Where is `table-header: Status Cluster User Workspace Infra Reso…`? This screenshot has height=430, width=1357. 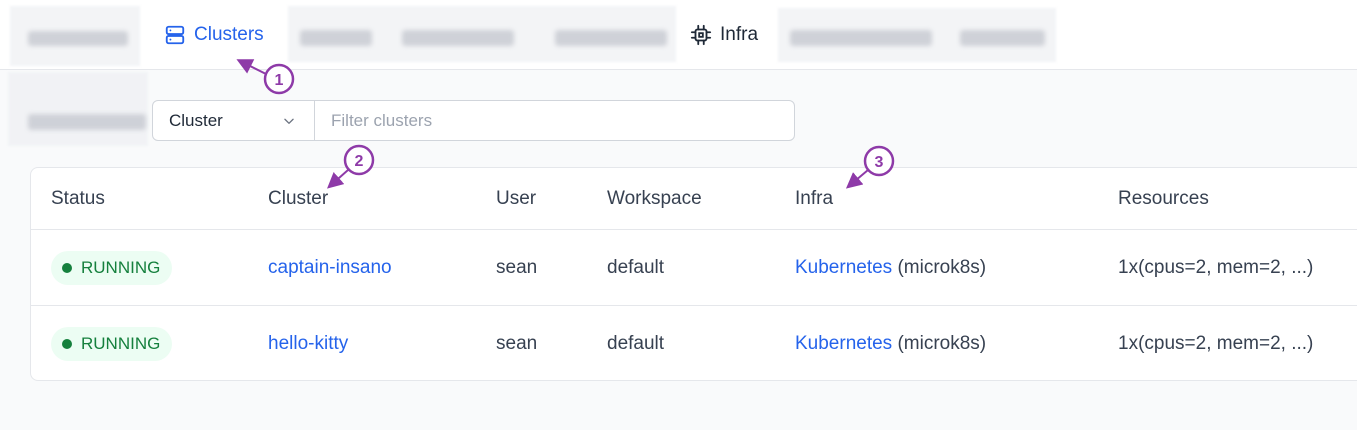
table-header: Status Cluster User Workspace Infra Reso… is located at coordinates (694, 199).